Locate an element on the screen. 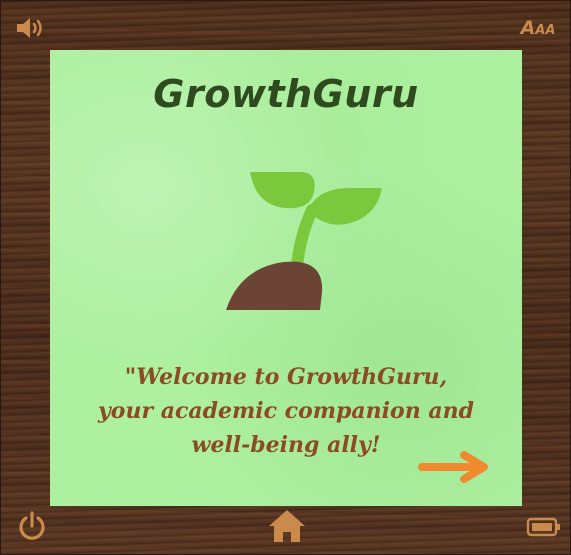  battery-icon is located at coordinates (543, 527).